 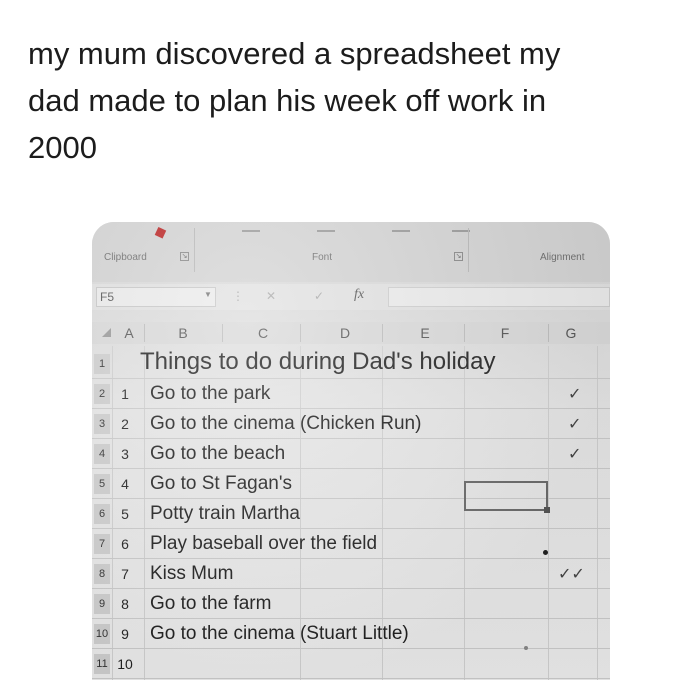 I want to click on row-header: 6, so click(x=102, y=514).